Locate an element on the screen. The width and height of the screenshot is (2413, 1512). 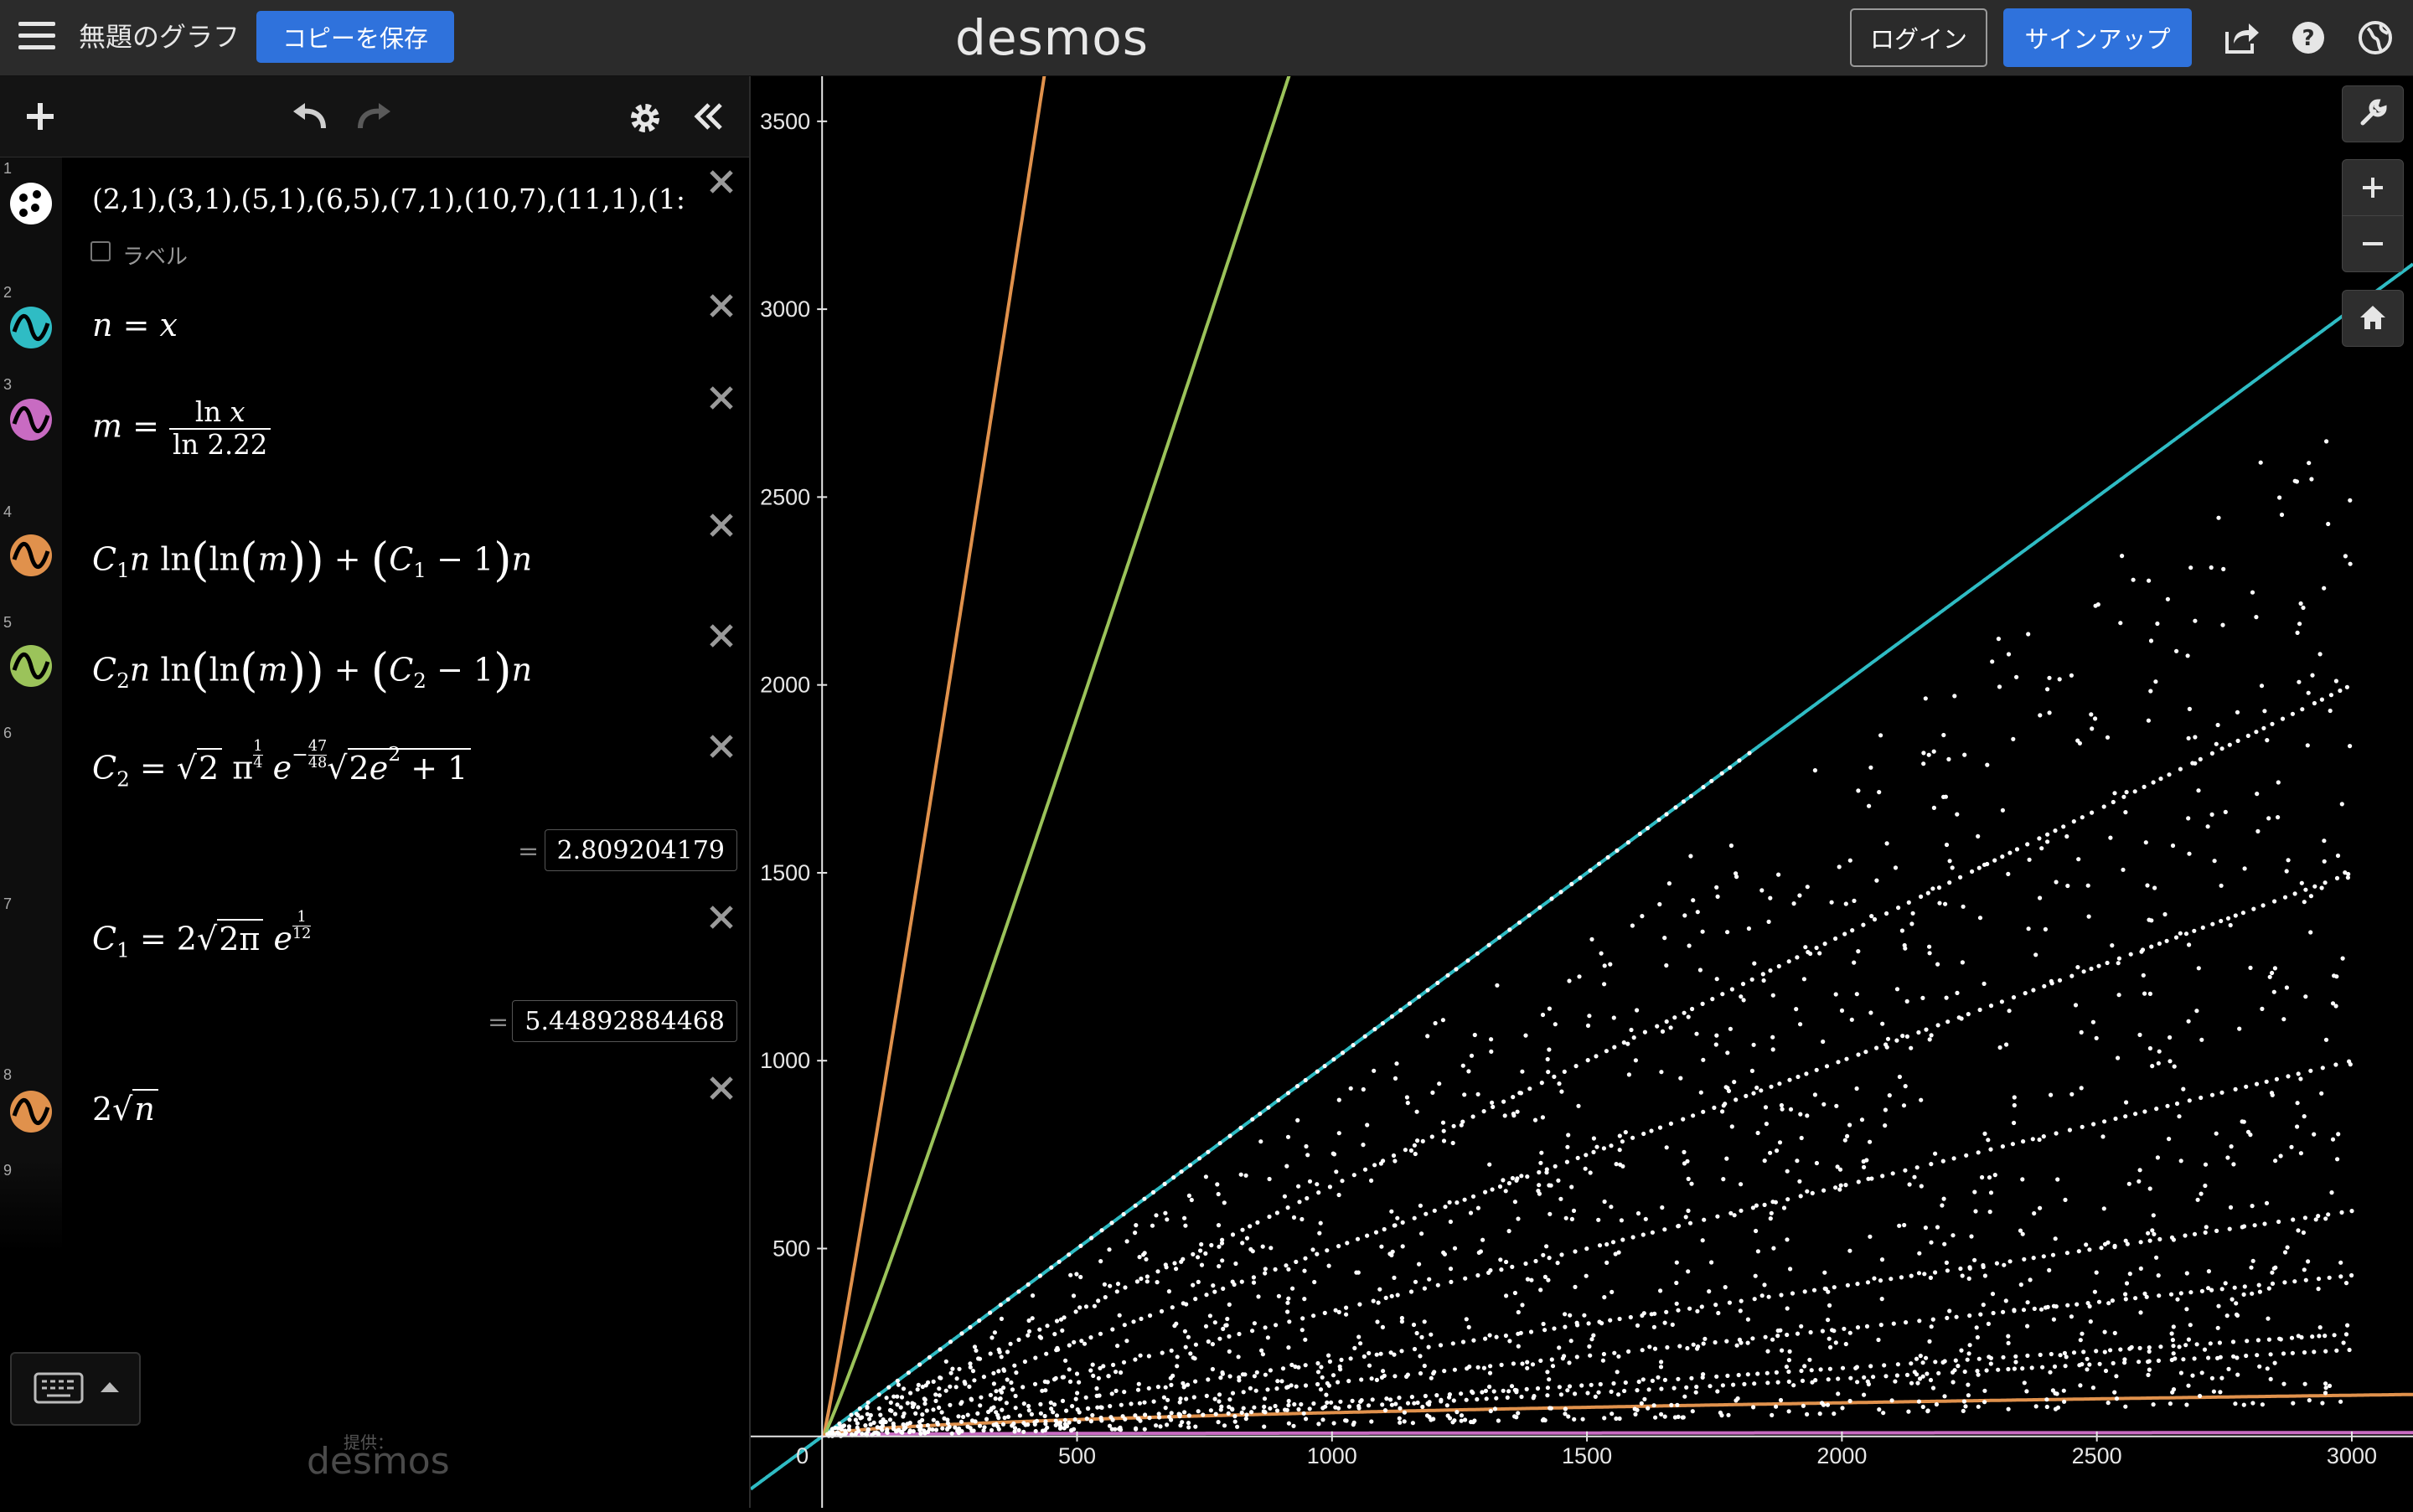
minus-icon is located at coordinates (2373, 243).